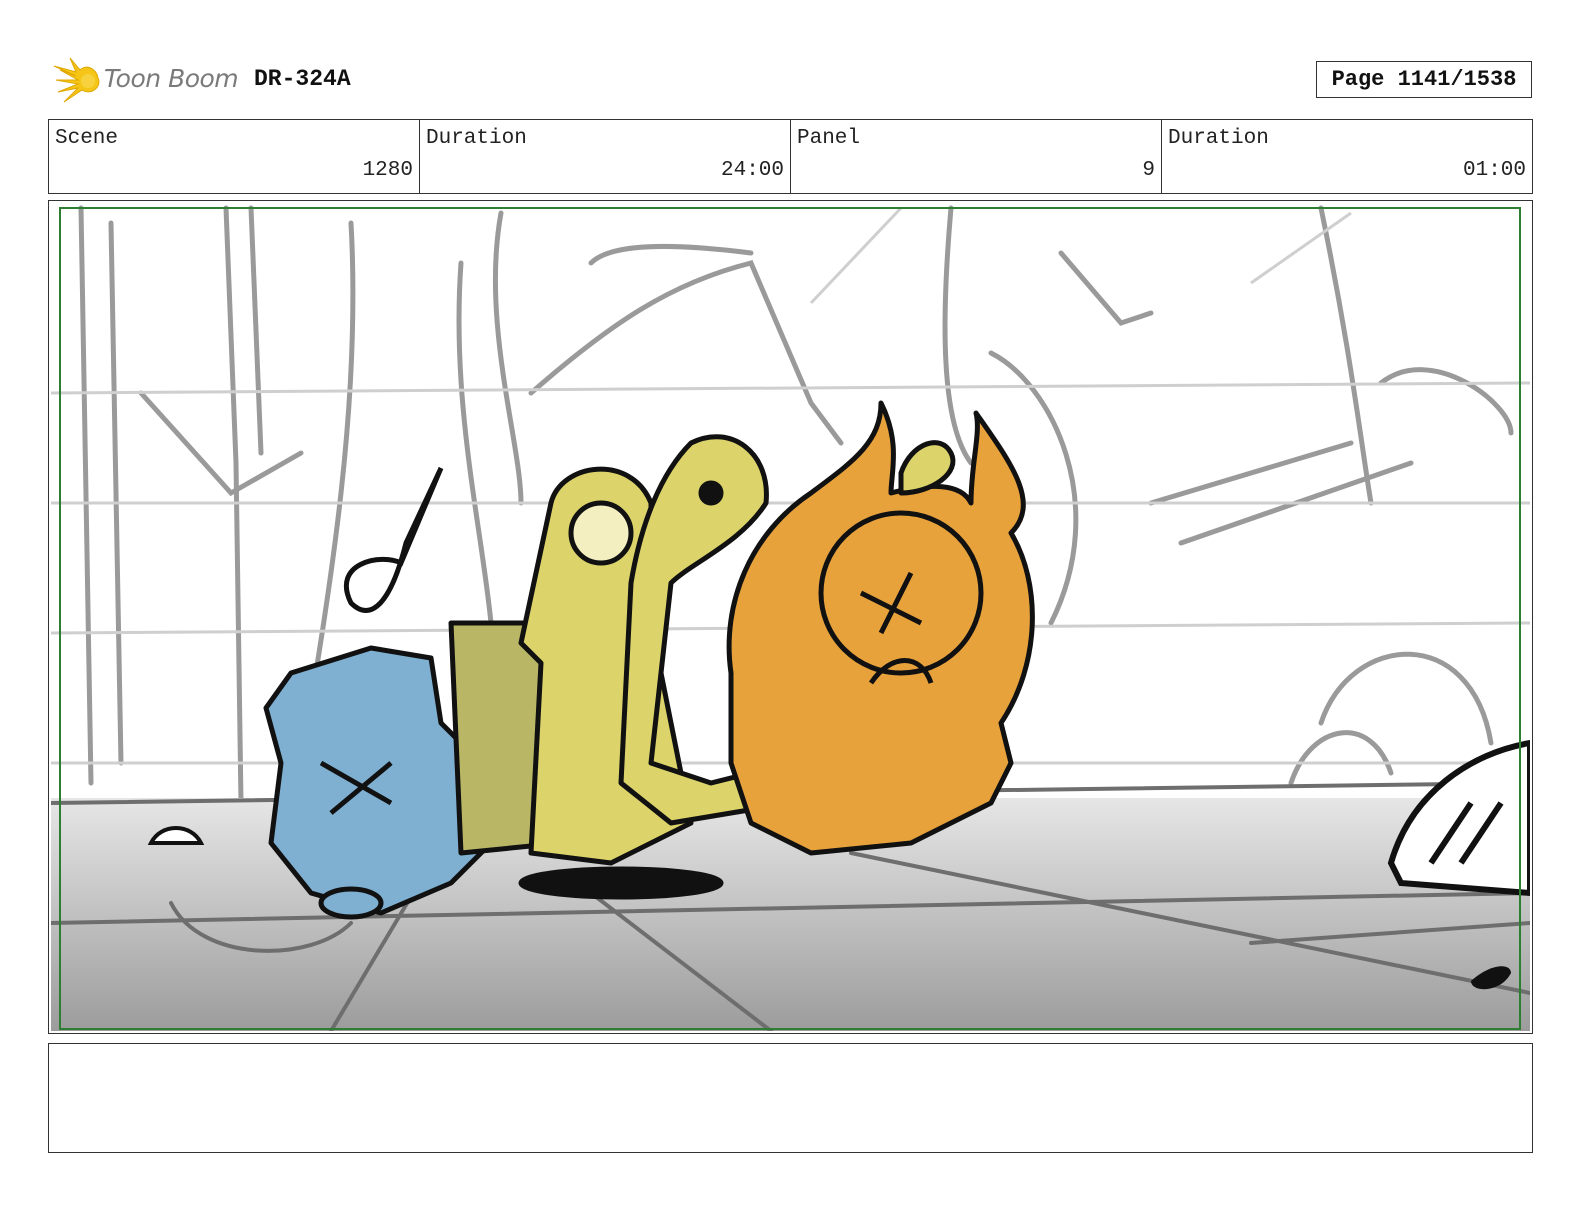 The width and height of the screenshot is (1584, 1224). I want to click on page-number: Page 1141/1538, so click(1424, 79).